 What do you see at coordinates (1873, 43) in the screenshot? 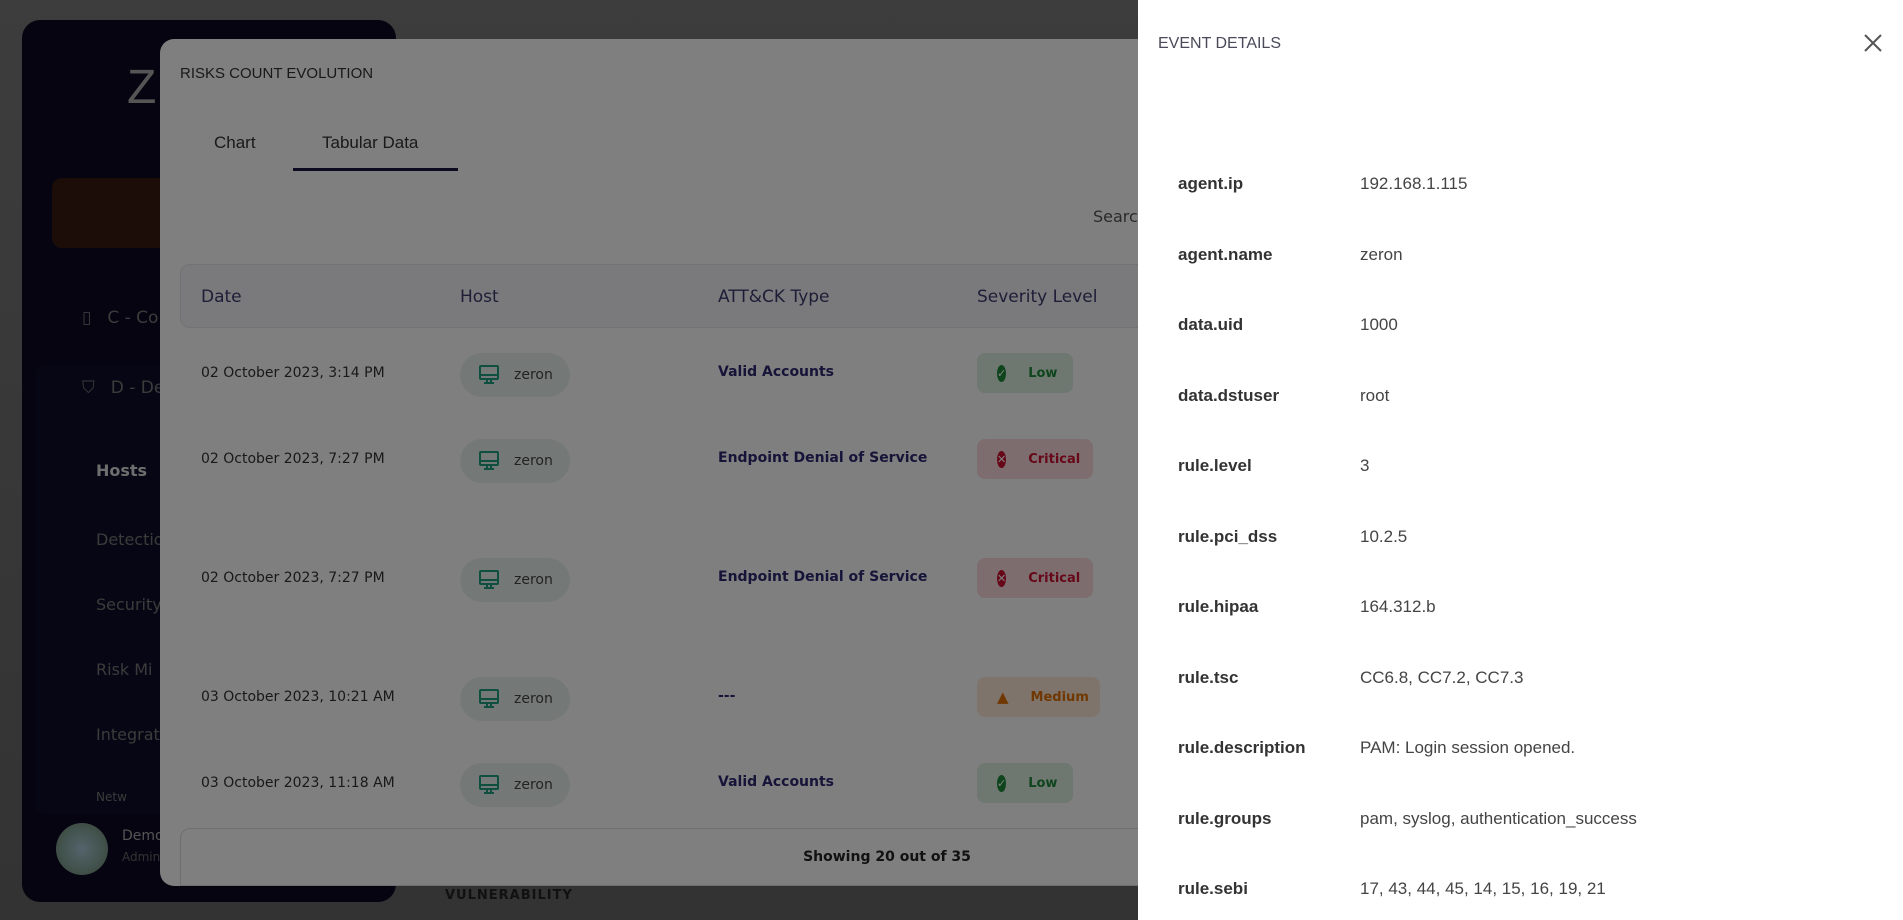
I see `close-icon` at bounding box center [1873, 43].